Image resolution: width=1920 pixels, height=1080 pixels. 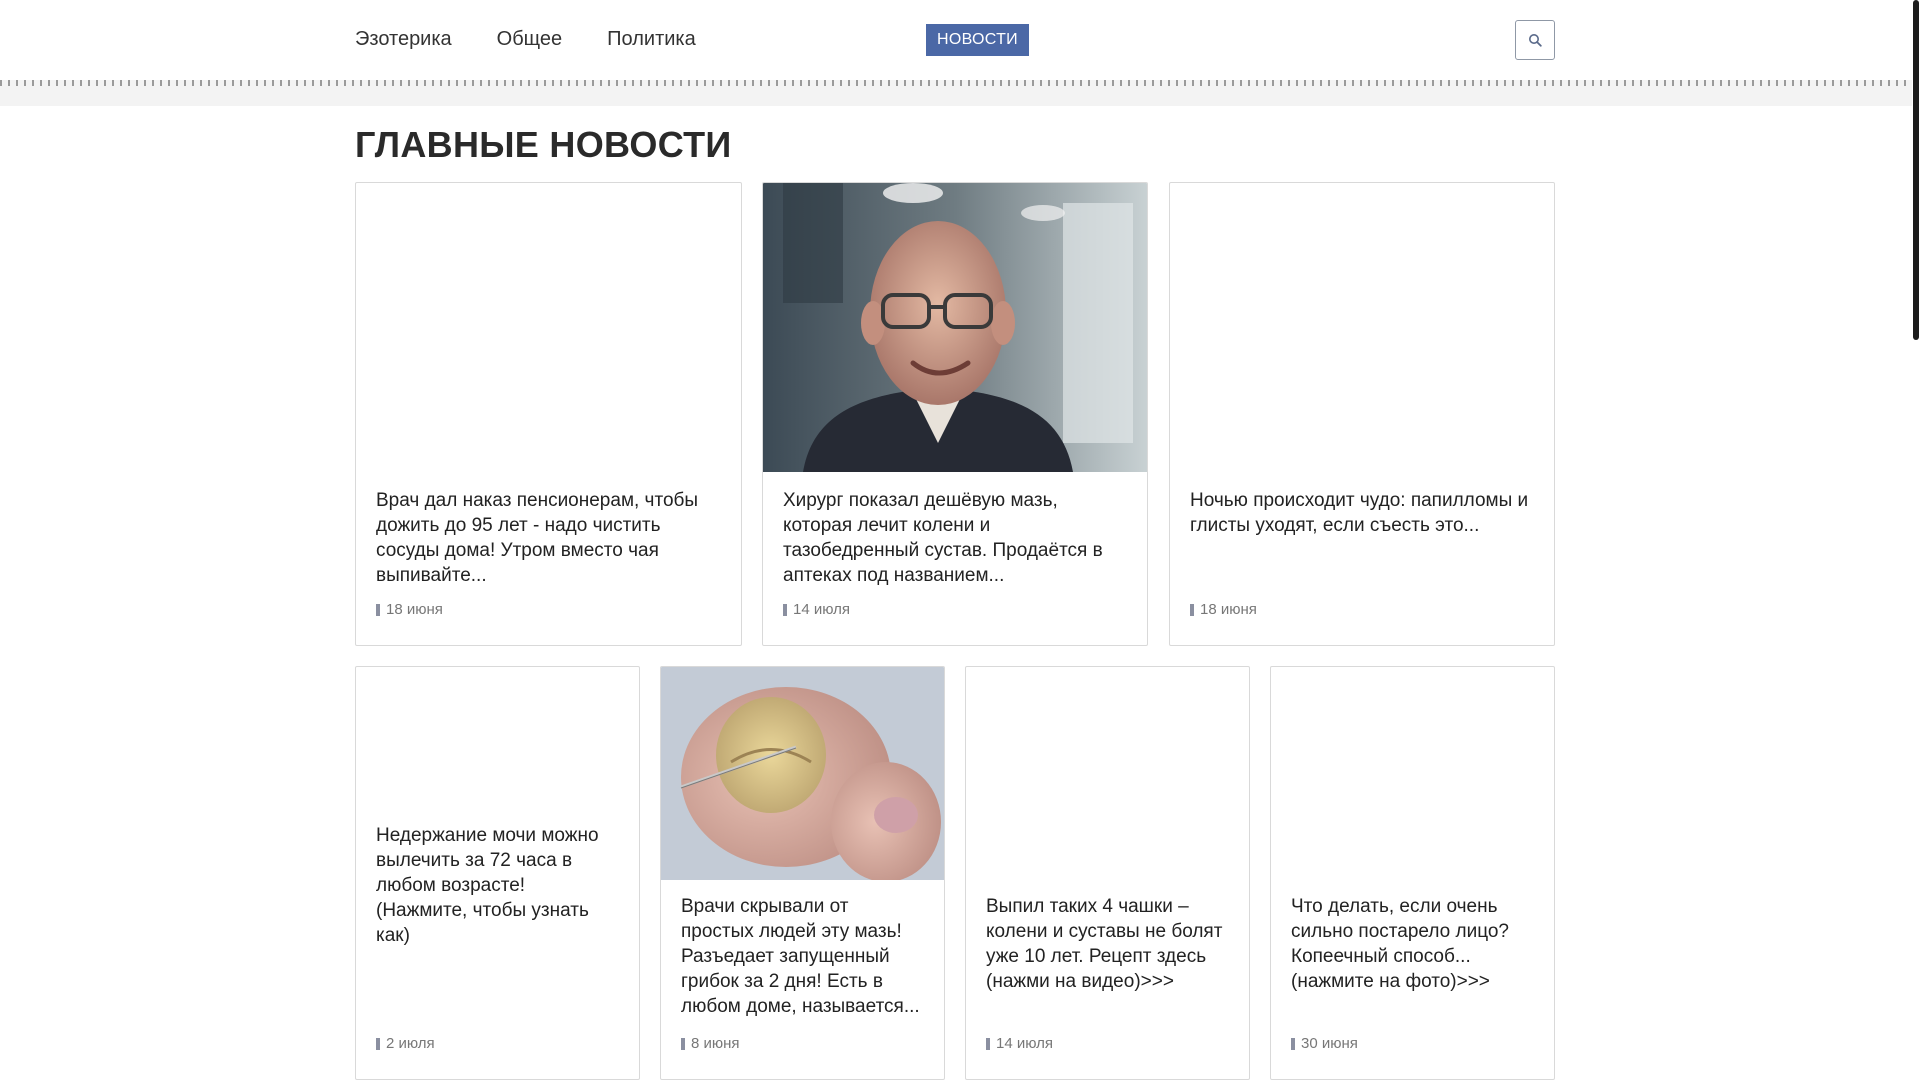 I want to click on news-card-date-text: 30 июня, so click(x=1329, y=1043).